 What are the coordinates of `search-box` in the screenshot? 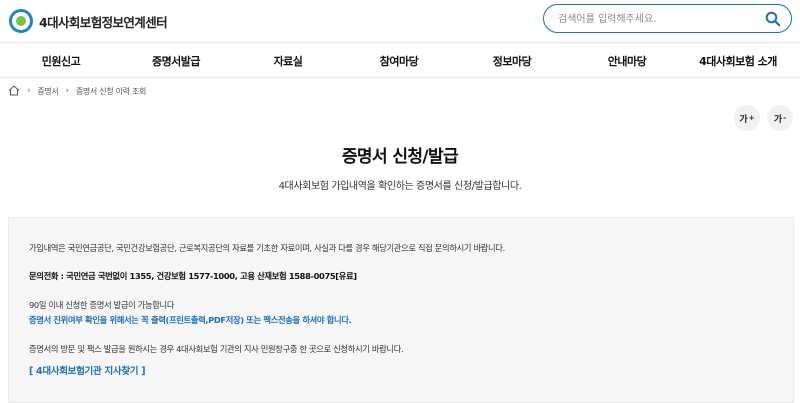 It's located at (667, 18).